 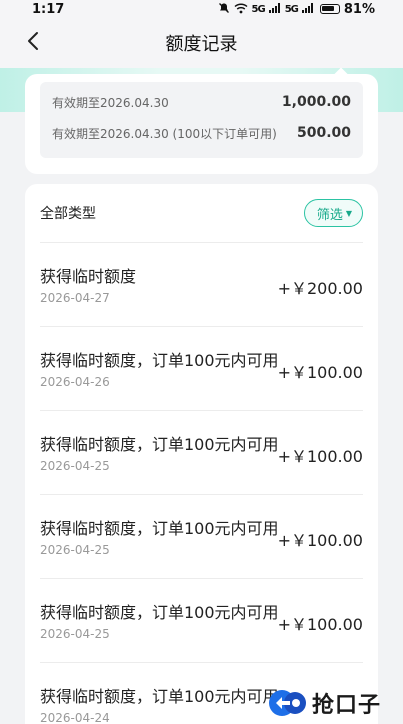 What do you see at coordinates (347, 705) in the screenshot?
I see `watermark-text: 抢口子` at bounding box center [347, 705].